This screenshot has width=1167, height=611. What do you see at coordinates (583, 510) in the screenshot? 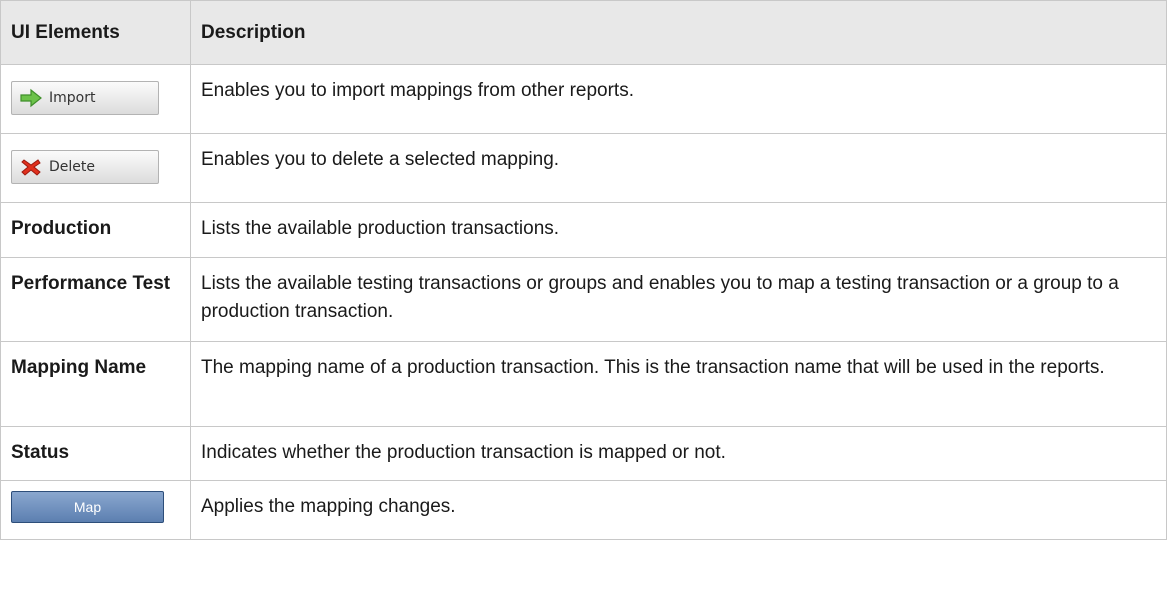
I see `table-row: Map Applies the mapping changes.` at bounding box center [583, 510].